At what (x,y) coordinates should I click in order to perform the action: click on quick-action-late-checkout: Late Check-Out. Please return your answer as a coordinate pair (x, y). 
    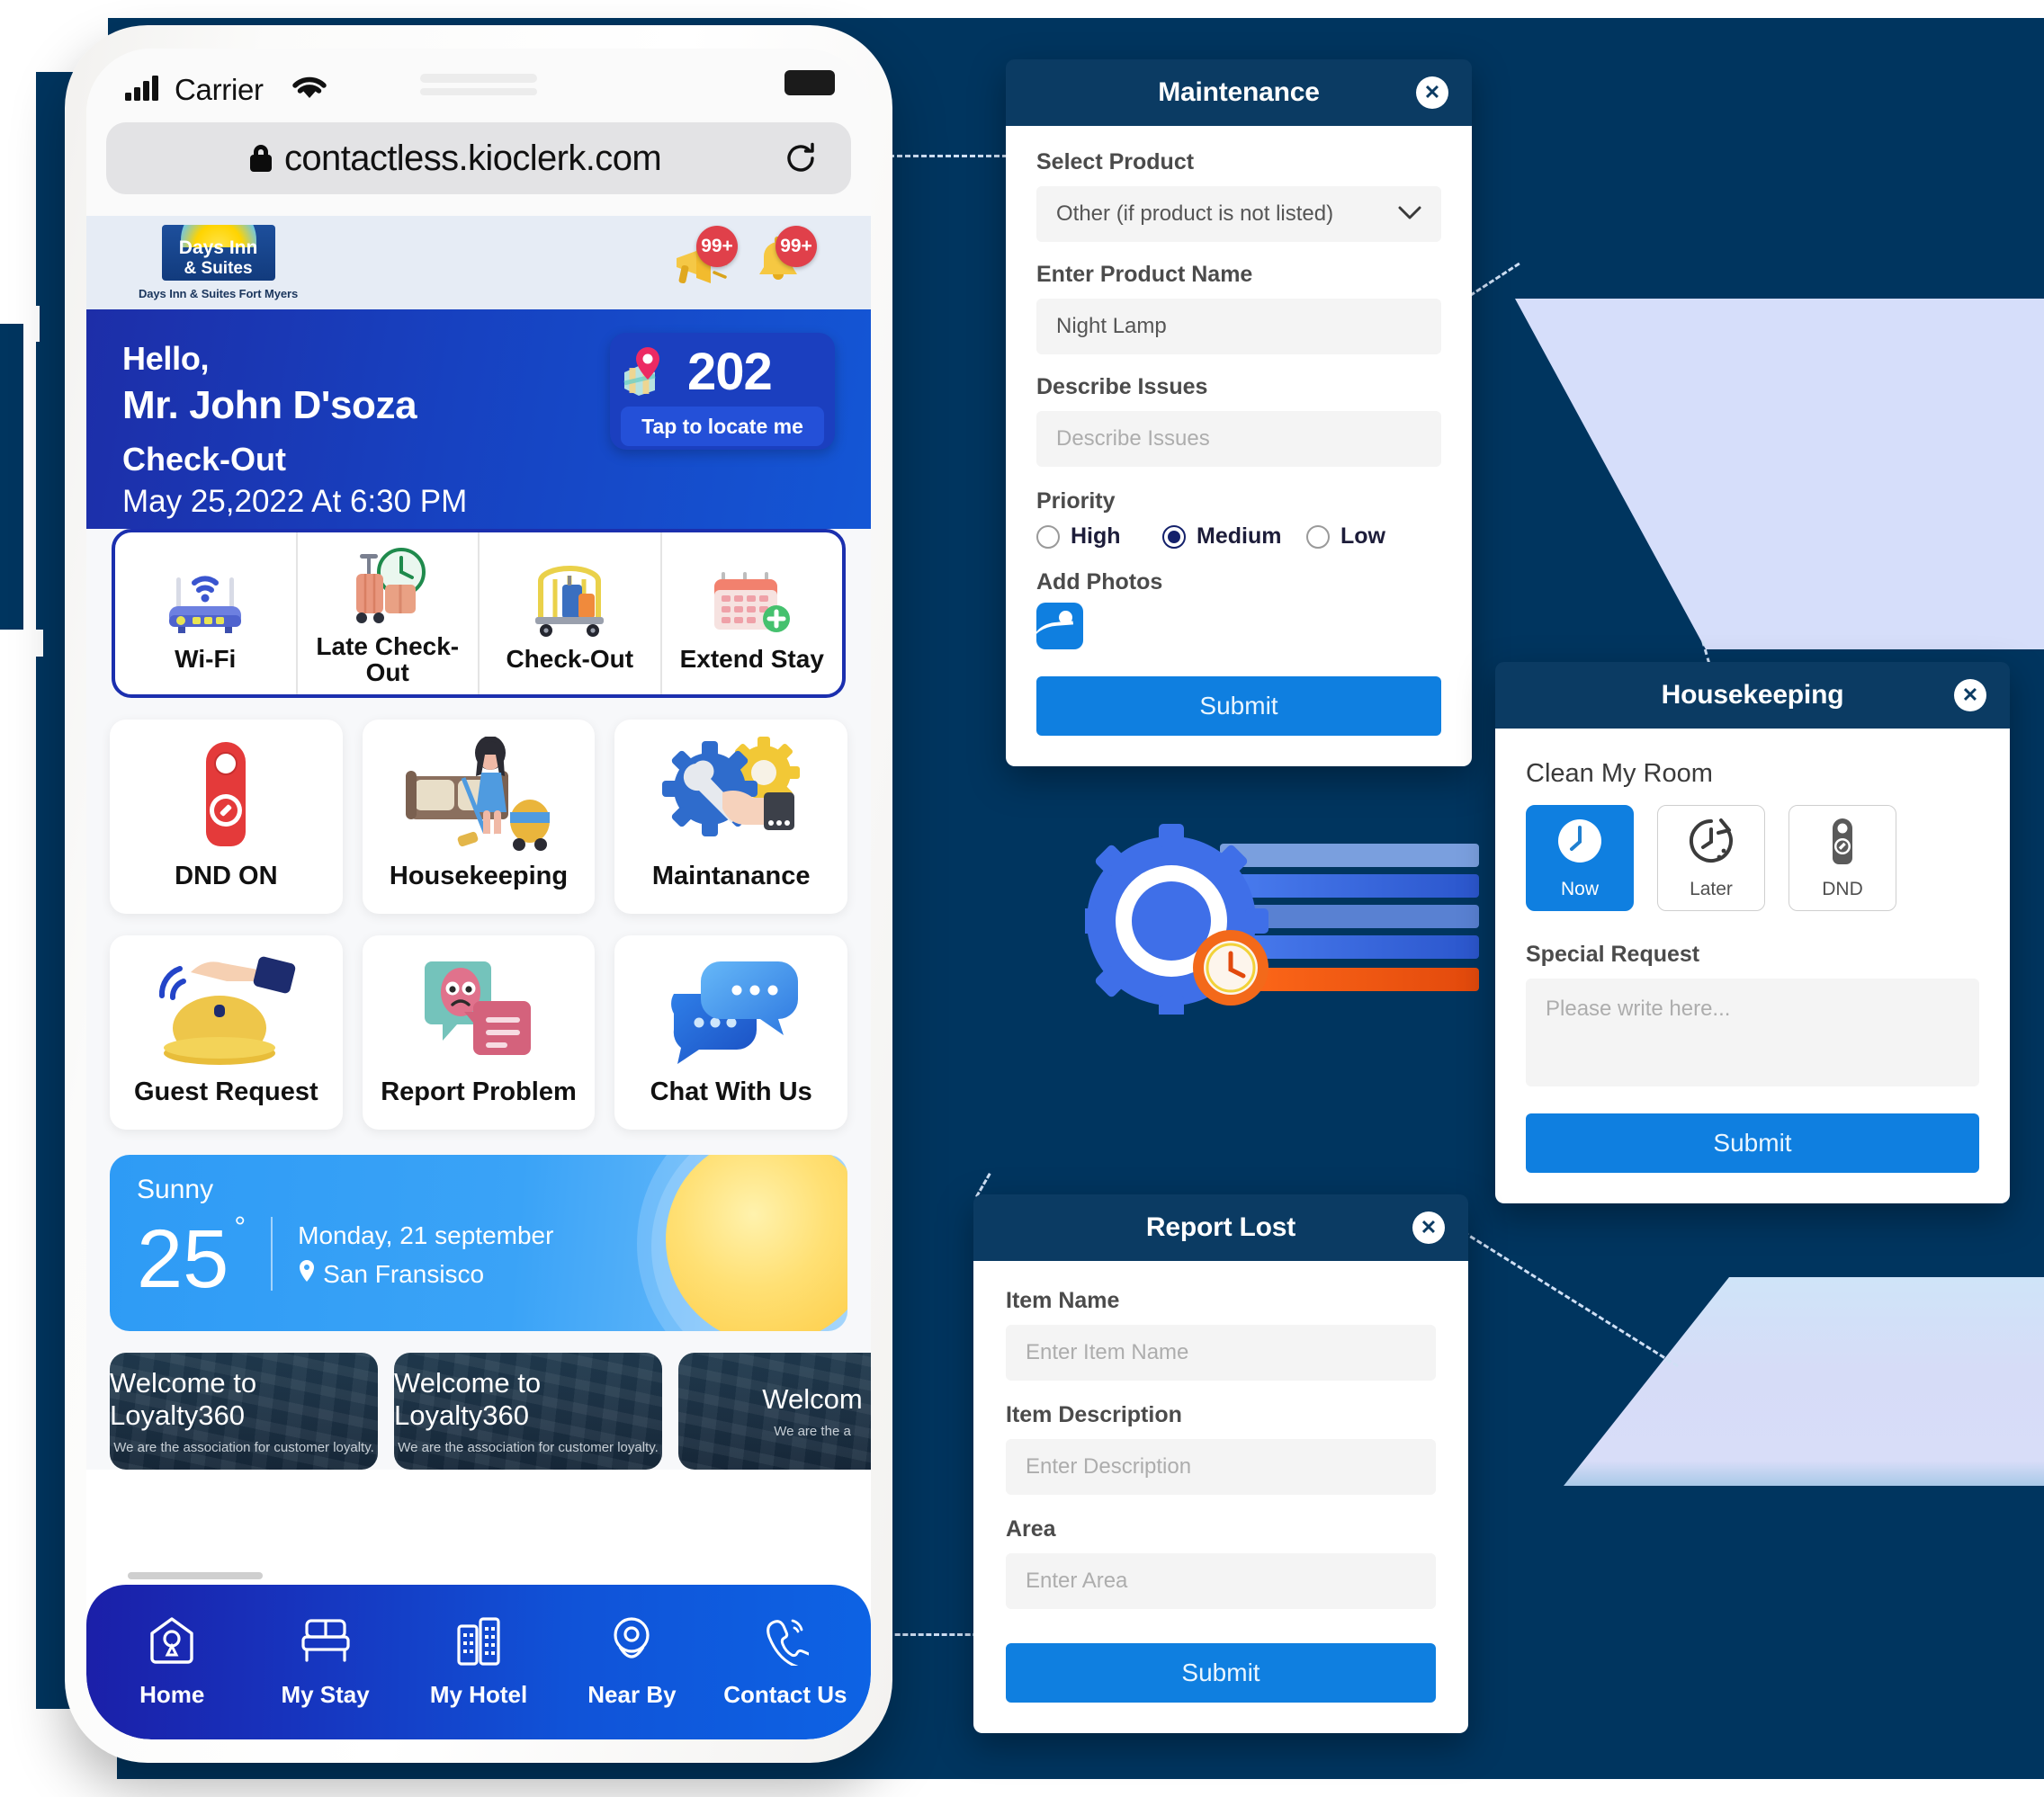
    Looking at the image, I should click on (389, 613).